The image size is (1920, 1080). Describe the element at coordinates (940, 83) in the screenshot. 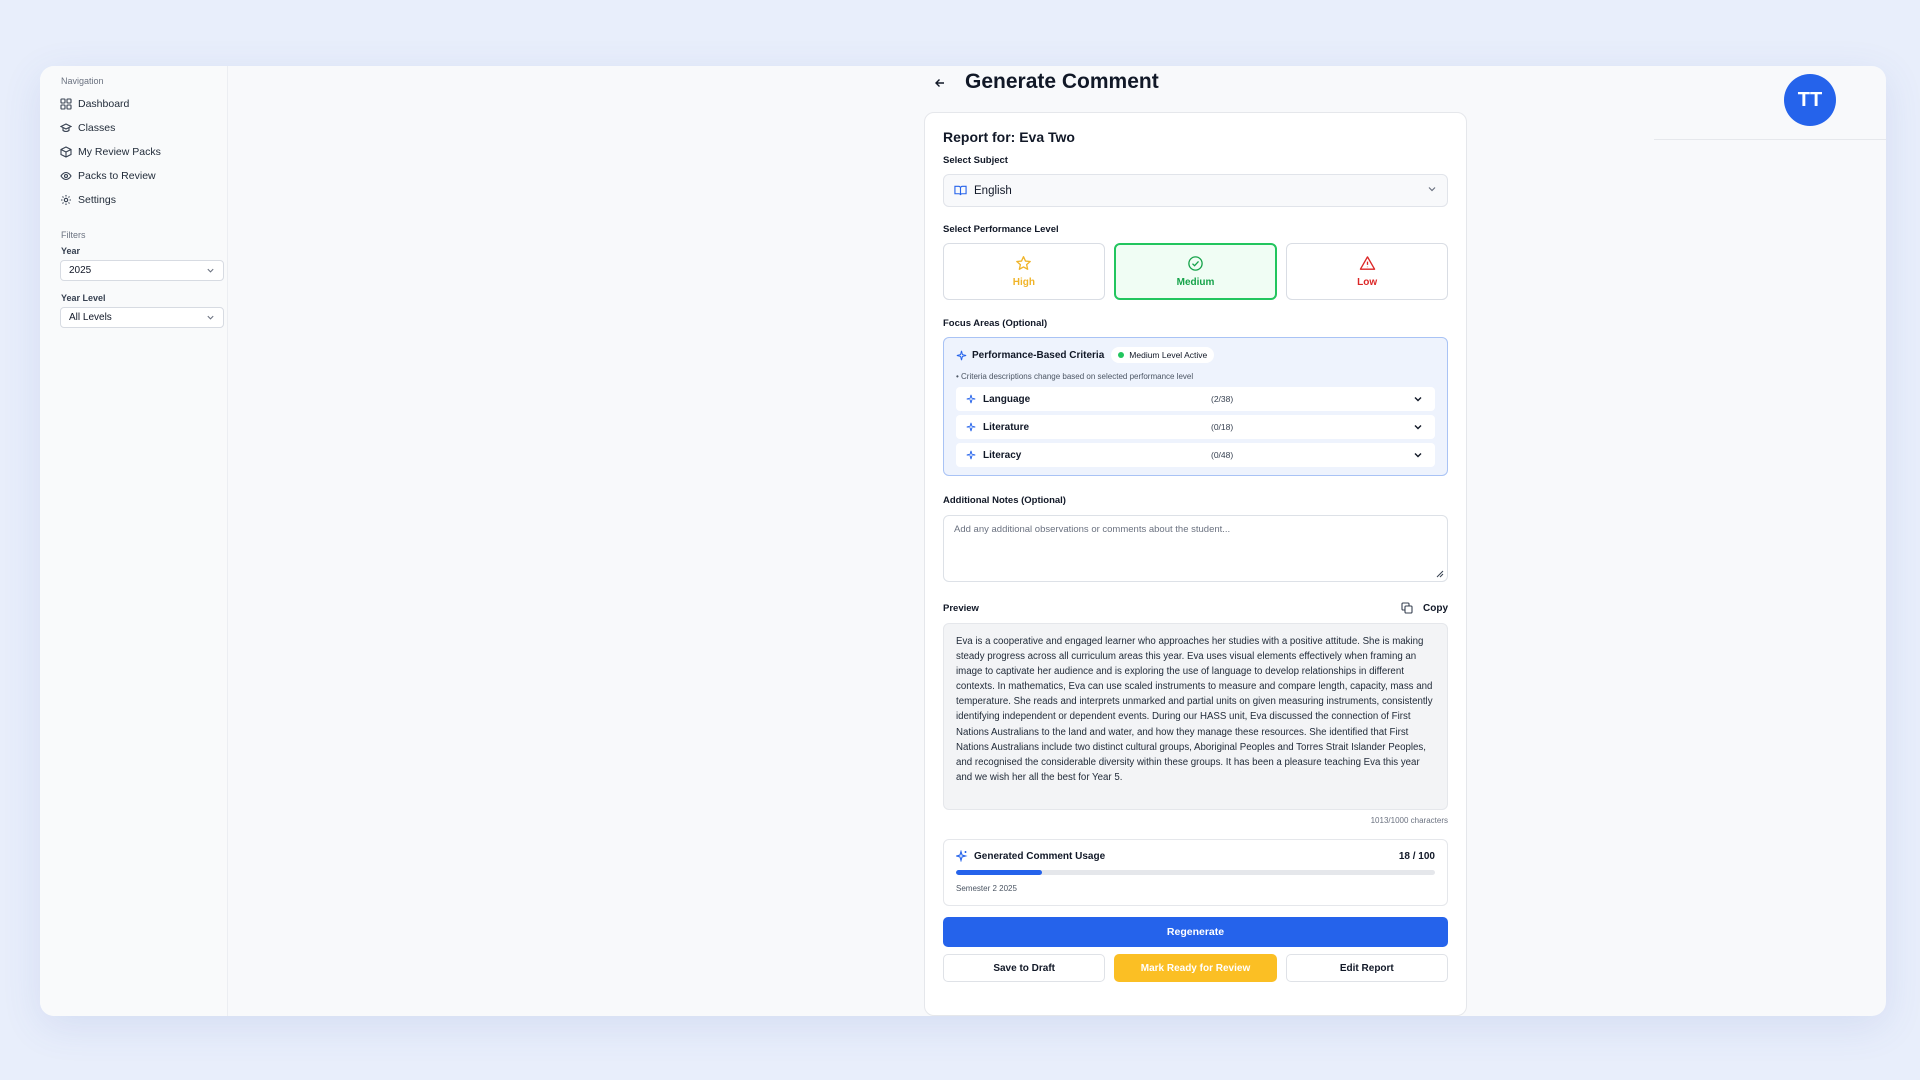

I see `back-arrow-icon` at that location.